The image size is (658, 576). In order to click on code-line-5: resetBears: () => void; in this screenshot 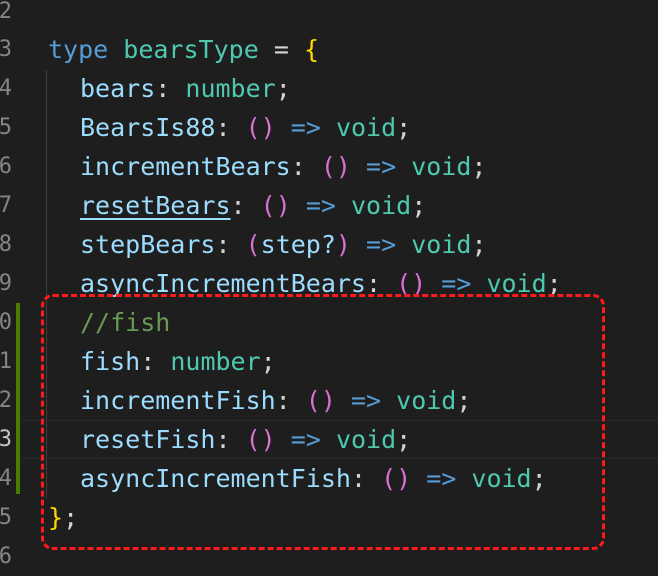, I will do `click(253, 205)`.